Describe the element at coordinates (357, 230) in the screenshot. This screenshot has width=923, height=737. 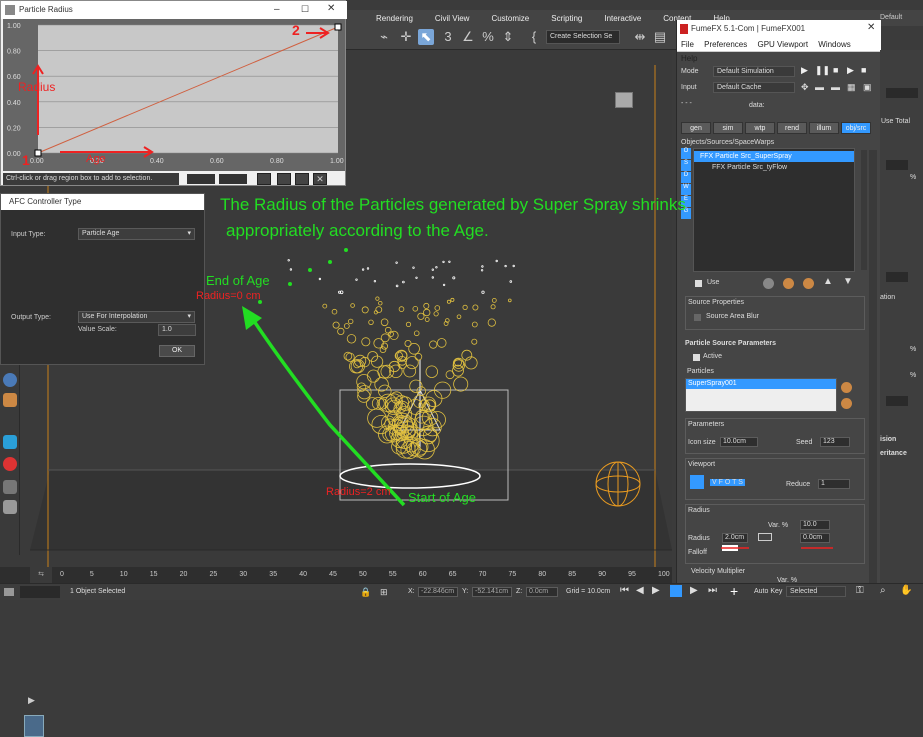
I see `annotation-headline-2: appropriately according to the Age.` at that location.